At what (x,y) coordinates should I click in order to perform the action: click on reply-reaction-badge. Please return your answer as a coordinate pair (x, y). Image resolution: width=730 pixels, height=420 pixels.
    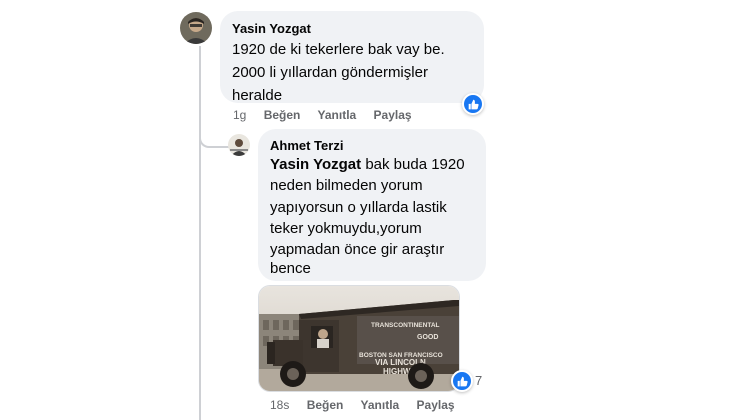
    Looking at the image, I should click on (462, 381).